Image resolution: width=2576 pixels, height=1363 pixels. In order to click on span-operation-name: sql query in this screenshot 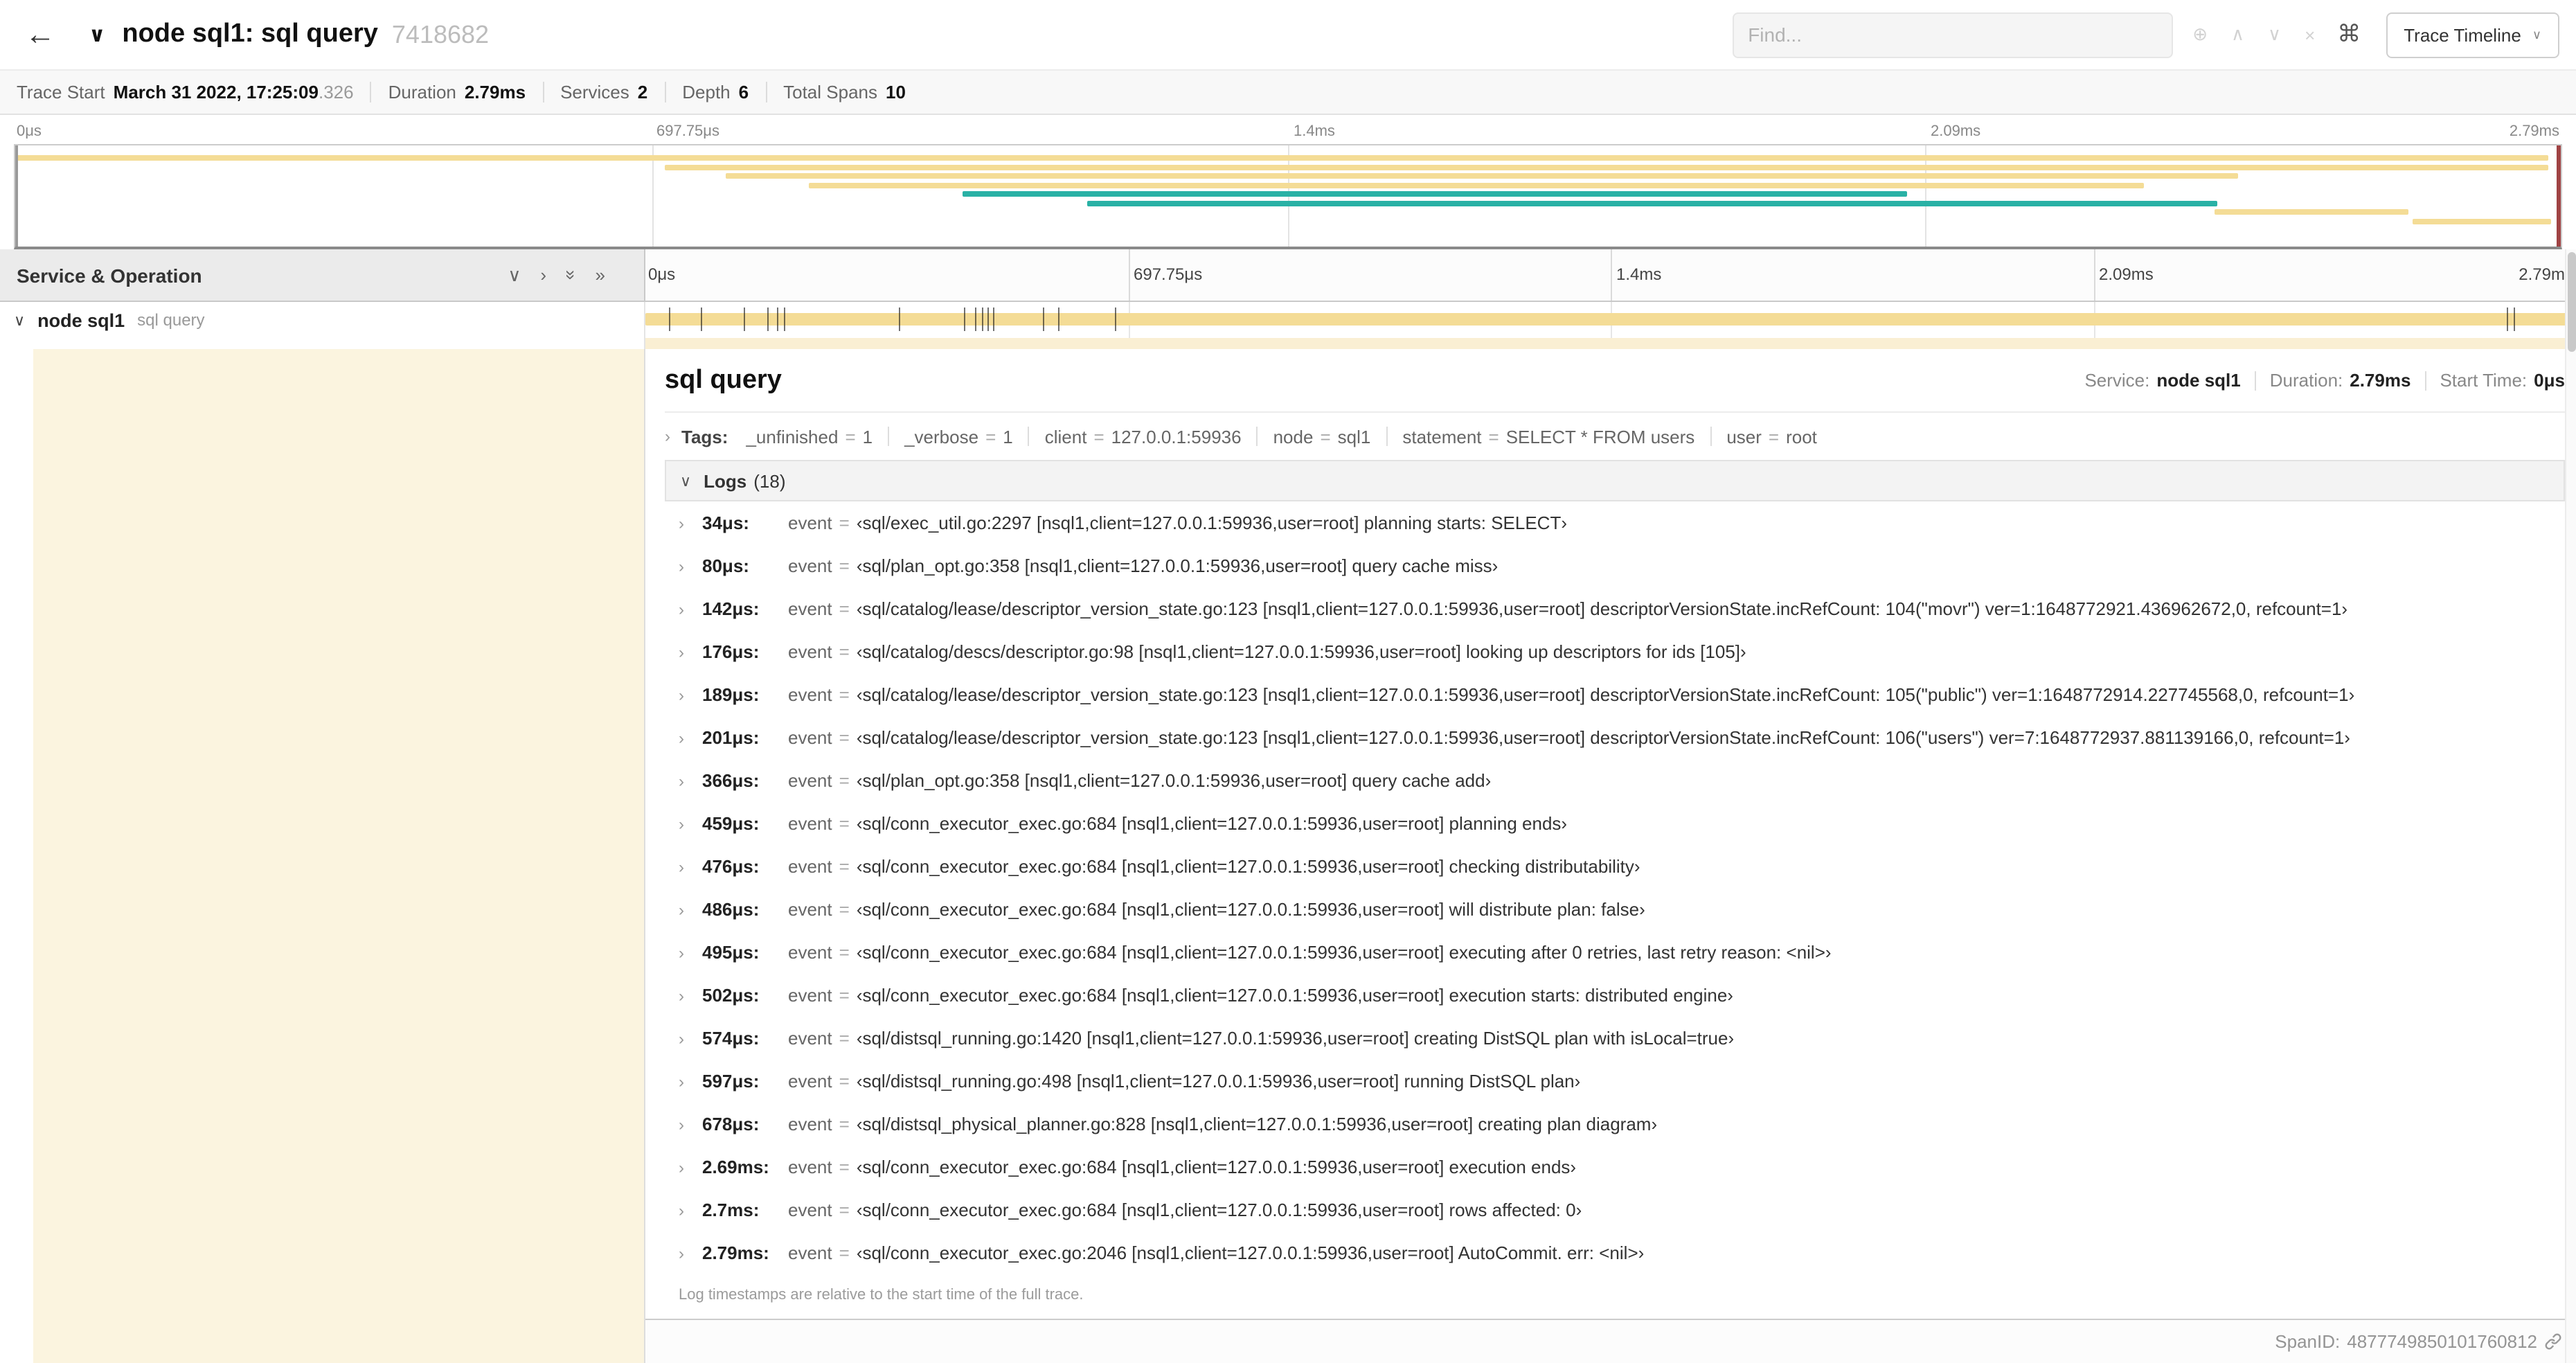, I will do `click(171, 320)`.